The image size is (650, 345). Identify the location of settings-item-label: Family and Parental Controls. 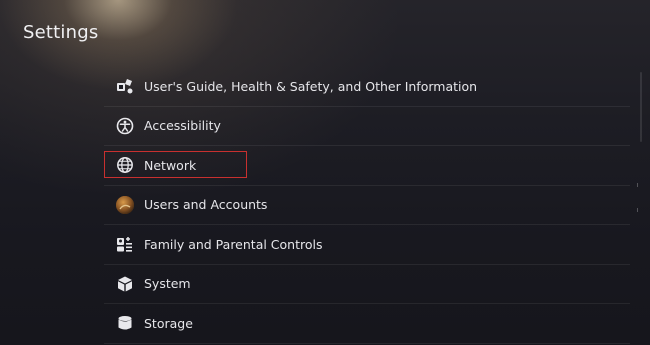
(233, 244).